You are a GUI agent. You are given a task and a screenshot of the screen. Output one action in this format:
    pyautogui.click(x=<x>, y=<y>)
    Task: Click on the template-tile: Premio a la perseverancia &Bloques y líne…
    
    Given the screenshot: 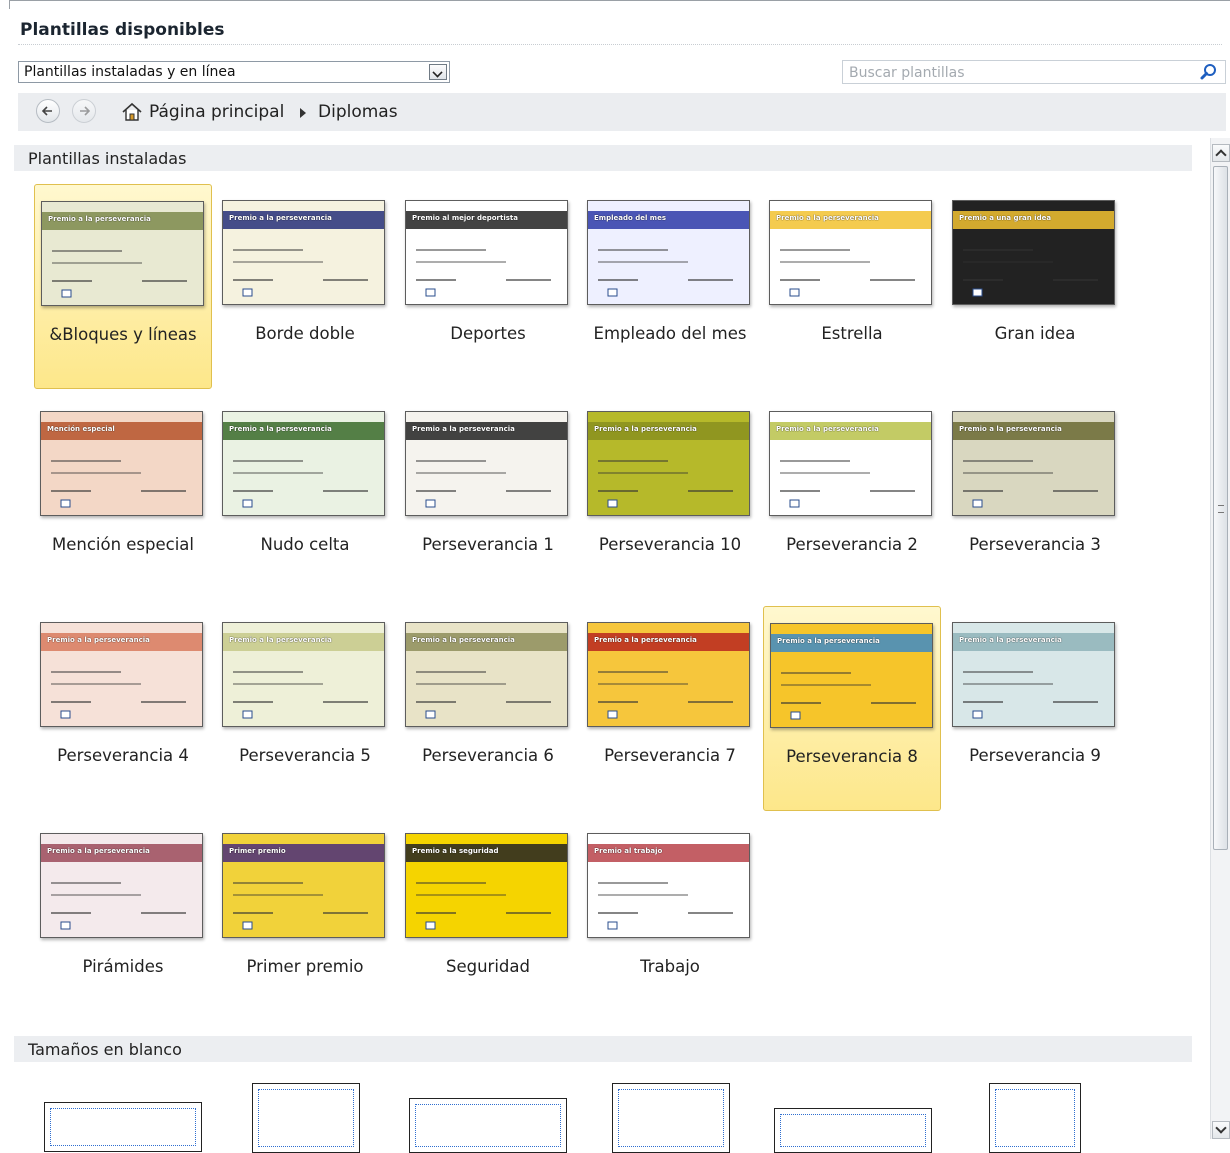 What is the action you would take?
    pyautogui.click(x=123, y=286)
    